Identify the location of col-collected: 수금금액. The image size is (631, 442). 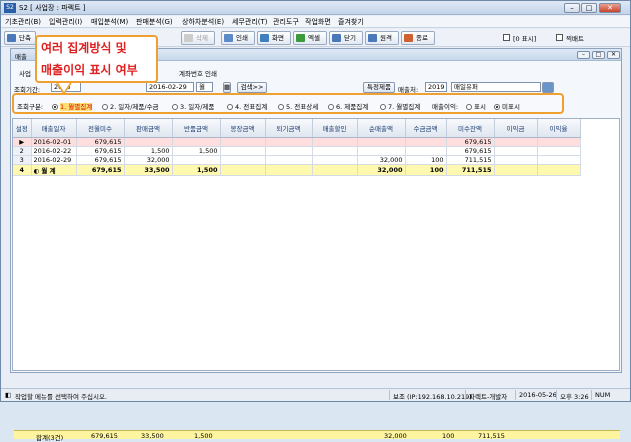
(426, 128).